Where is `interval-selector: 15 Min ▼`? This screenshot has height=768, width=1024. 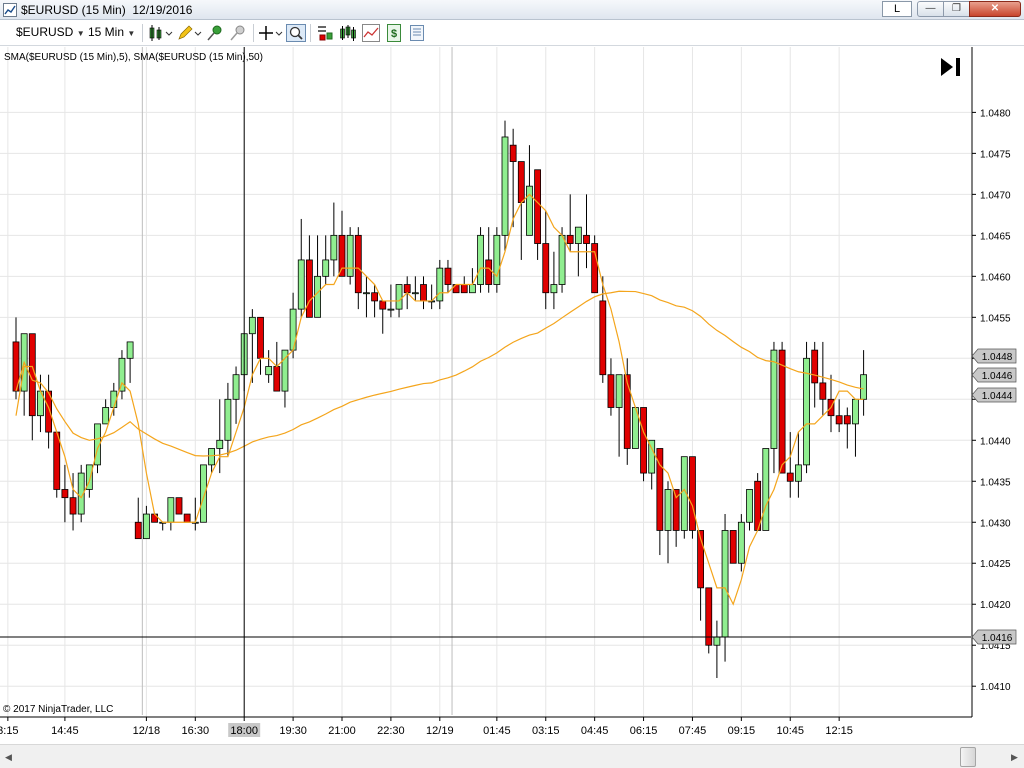 interval-selector: 15 Min ▼ is located at coordinates (111, 32).